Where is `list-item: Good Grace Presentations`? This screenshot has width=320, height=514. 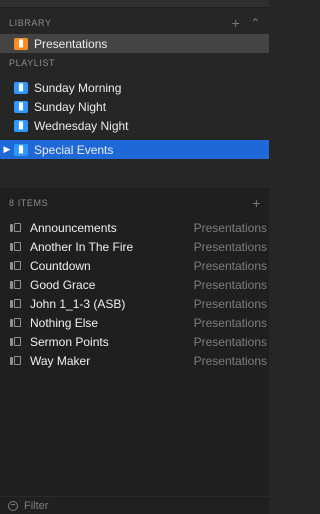
list-item: Good Grace Presentations is located at coordinates (134, 284).